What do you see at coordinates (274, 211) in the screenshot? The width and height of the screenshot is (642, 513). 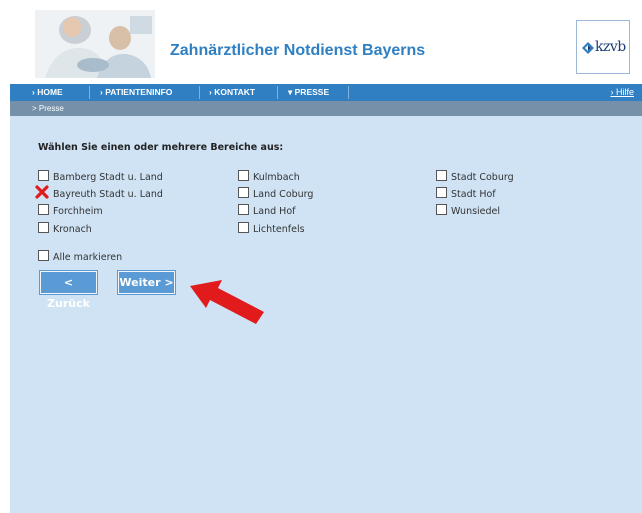 I see `option-label: Land Hof` at bounding box center [274, 211].